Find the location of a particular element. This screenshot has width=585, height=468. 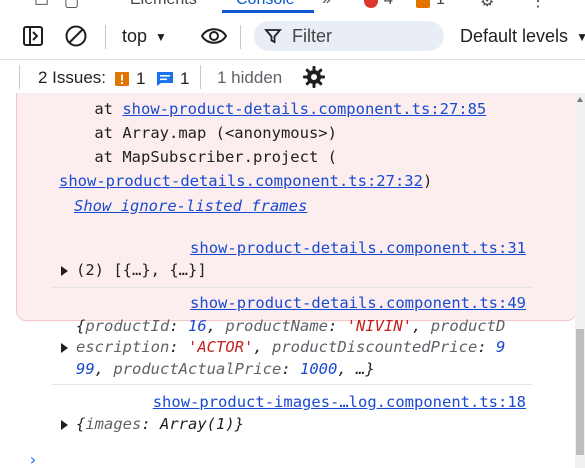

stack-frame: show-product-details.component.ts:27:32) is located at coordinates (246, 181).